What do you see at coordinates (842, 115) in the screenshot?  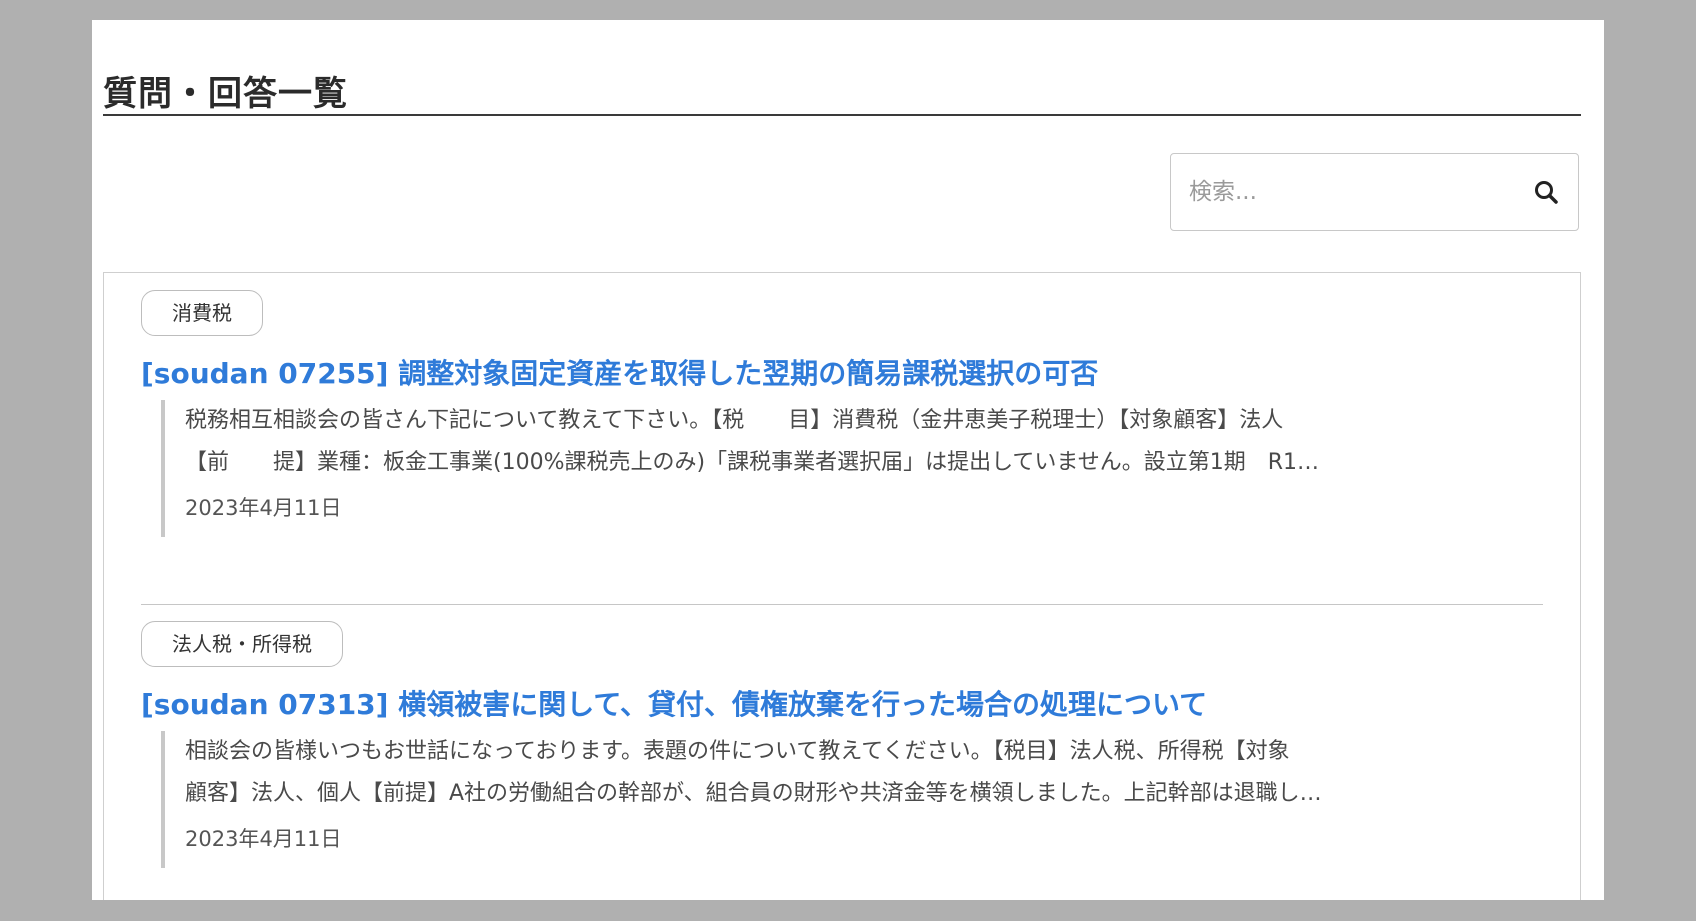 I see `title-divider` at bounding box center [842, 115].